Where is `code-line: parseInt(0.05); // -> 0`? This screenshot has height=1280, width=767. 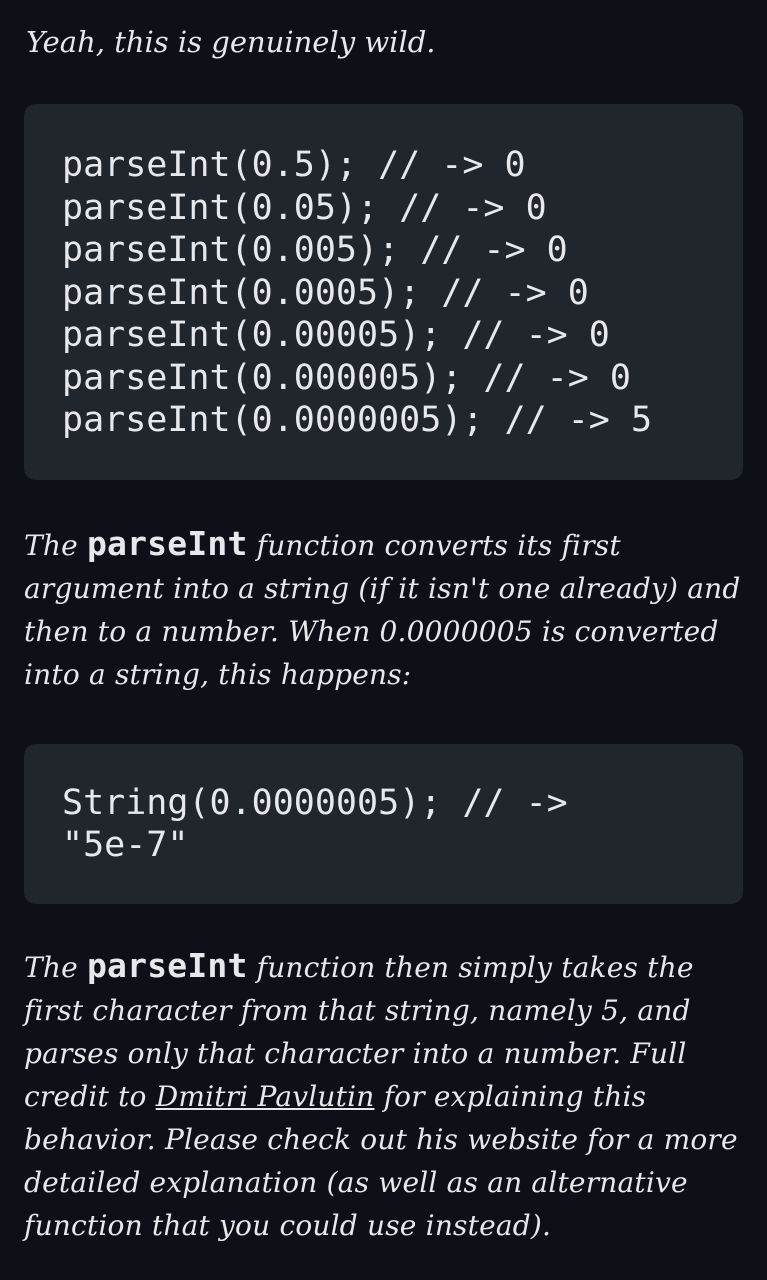 code-line: parseInt(0.05); // -> 0 is located at coordinates (304, 207).